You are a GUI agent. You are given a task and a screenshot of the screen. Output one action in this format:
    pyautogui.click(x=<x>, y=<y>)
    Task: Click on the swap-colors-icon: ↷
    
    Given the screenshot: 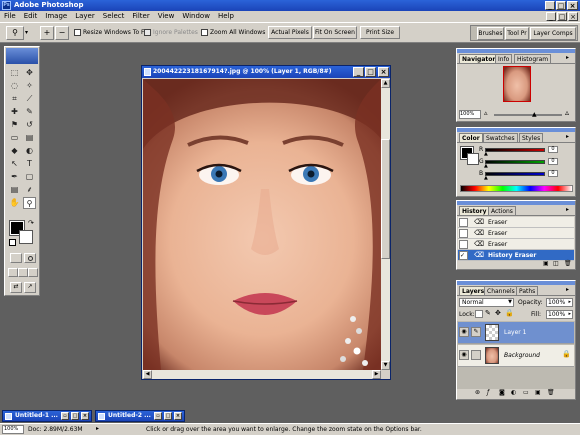 What is the action you would take?
    pyautogui.click(x=31, y=223)
    